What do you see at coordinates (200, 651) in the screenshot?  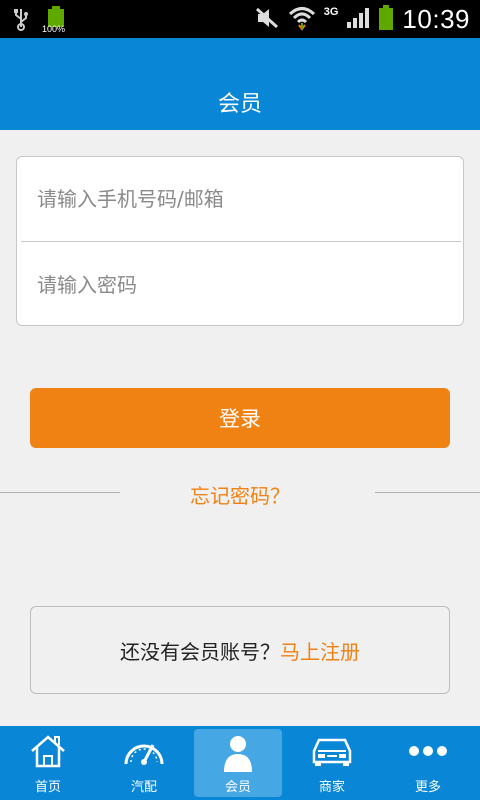 I see `register-prompt-text: 还没有会员账号？` at bounding box center [200, 651].